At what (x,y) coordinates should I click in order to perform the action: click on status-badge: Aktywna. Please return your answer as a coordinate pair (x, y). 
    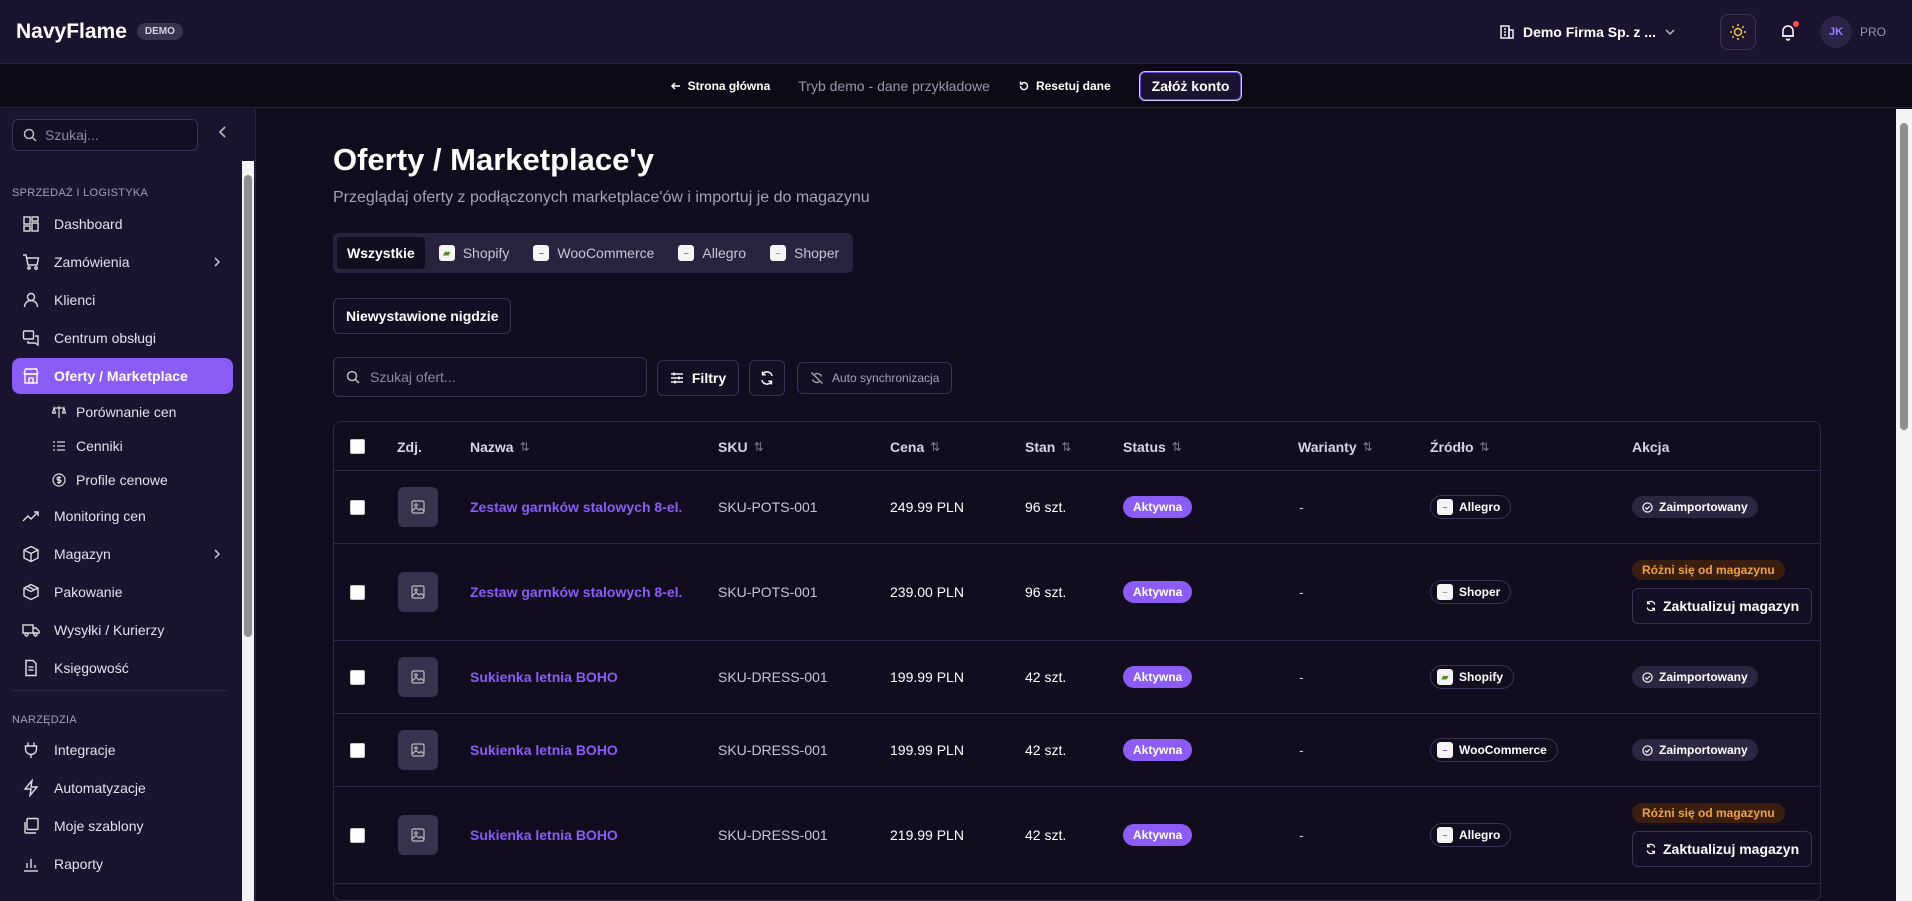
    Looking at the image, I should click on (1158, 507).